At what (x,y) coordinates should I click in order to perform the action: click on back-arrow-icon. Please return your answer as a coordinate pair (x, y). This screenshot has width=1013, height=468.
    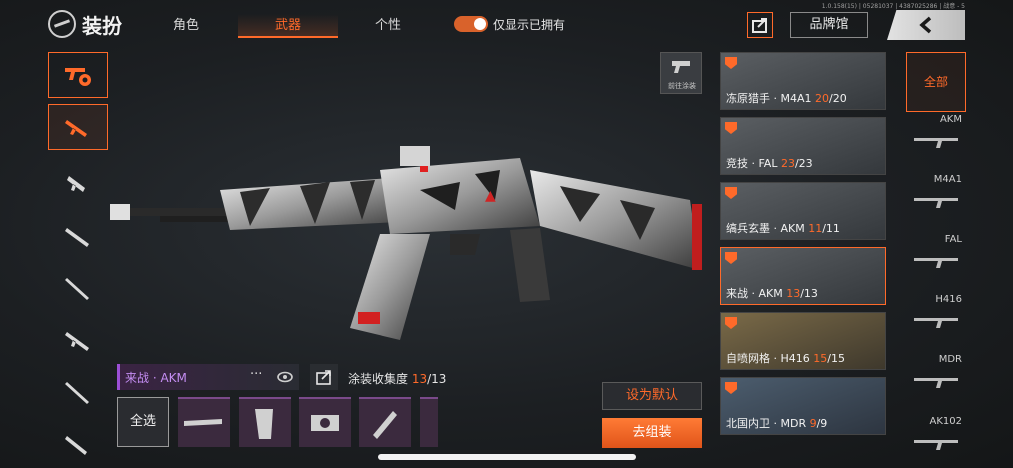
    Looking at the image, I should click on (925, 25).